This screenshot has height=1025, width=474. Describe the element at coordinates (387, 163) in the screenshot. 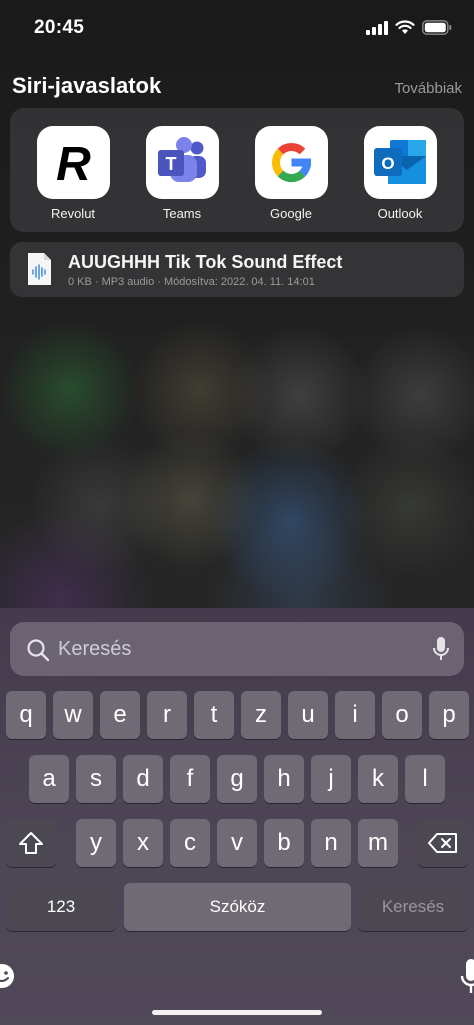

I see `svg-text: O` at that location.